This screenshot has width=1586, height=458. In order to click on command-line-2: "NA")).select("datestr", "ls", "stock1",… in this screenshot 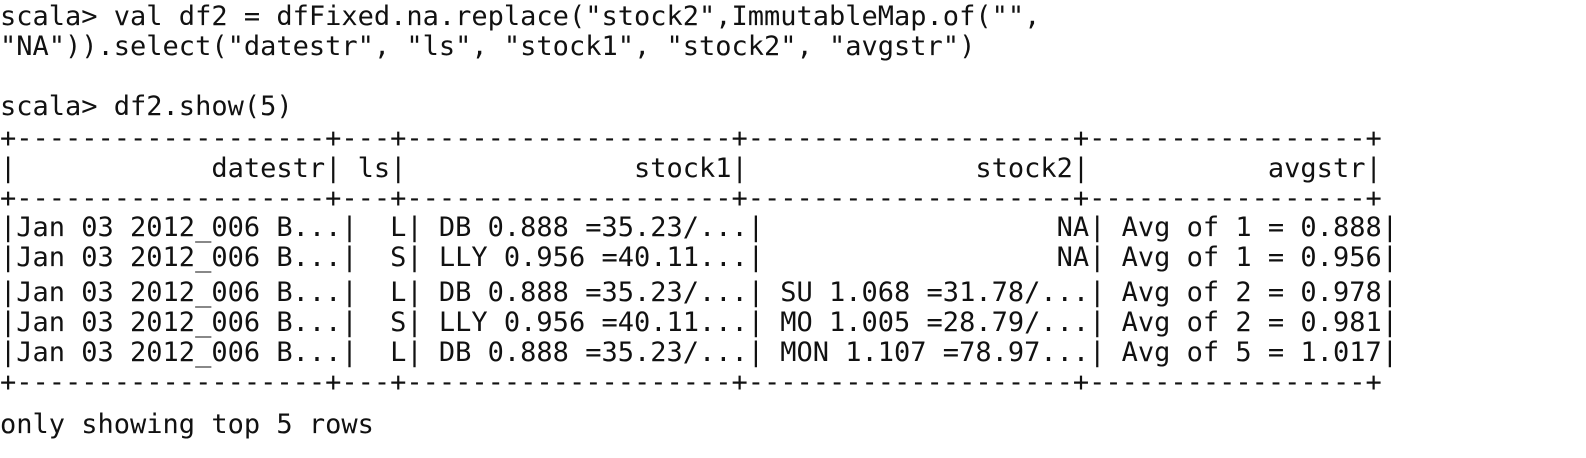, I will do `click(488, 46)`.